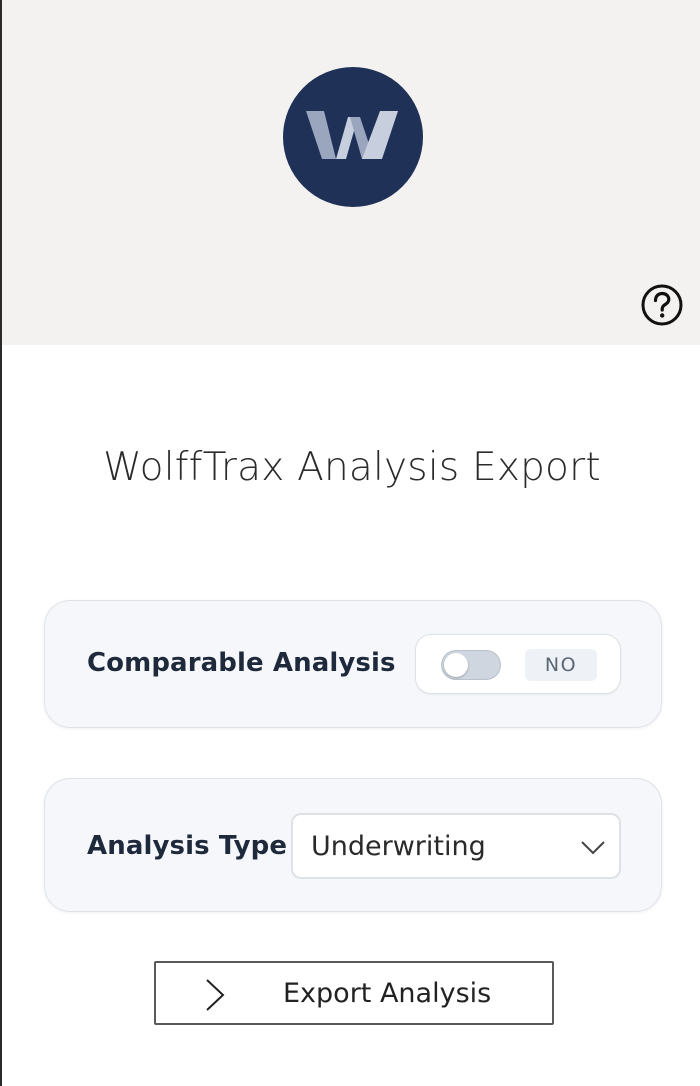  Describe the element at coordinates (352, 467) in the screenshot. I see `page-title: WolffTrax Analysis Export` at that location.